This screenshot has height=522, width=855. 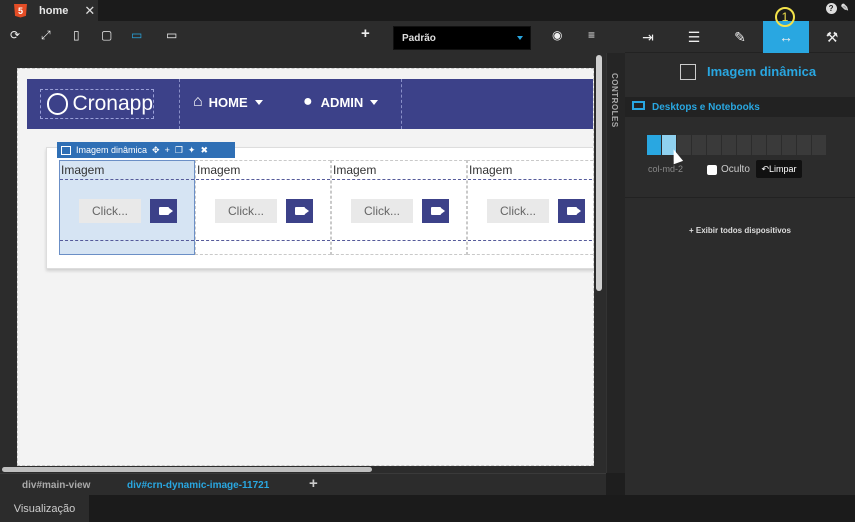 I want to click on import-icon: ⇥, so click(x=648, y=36).